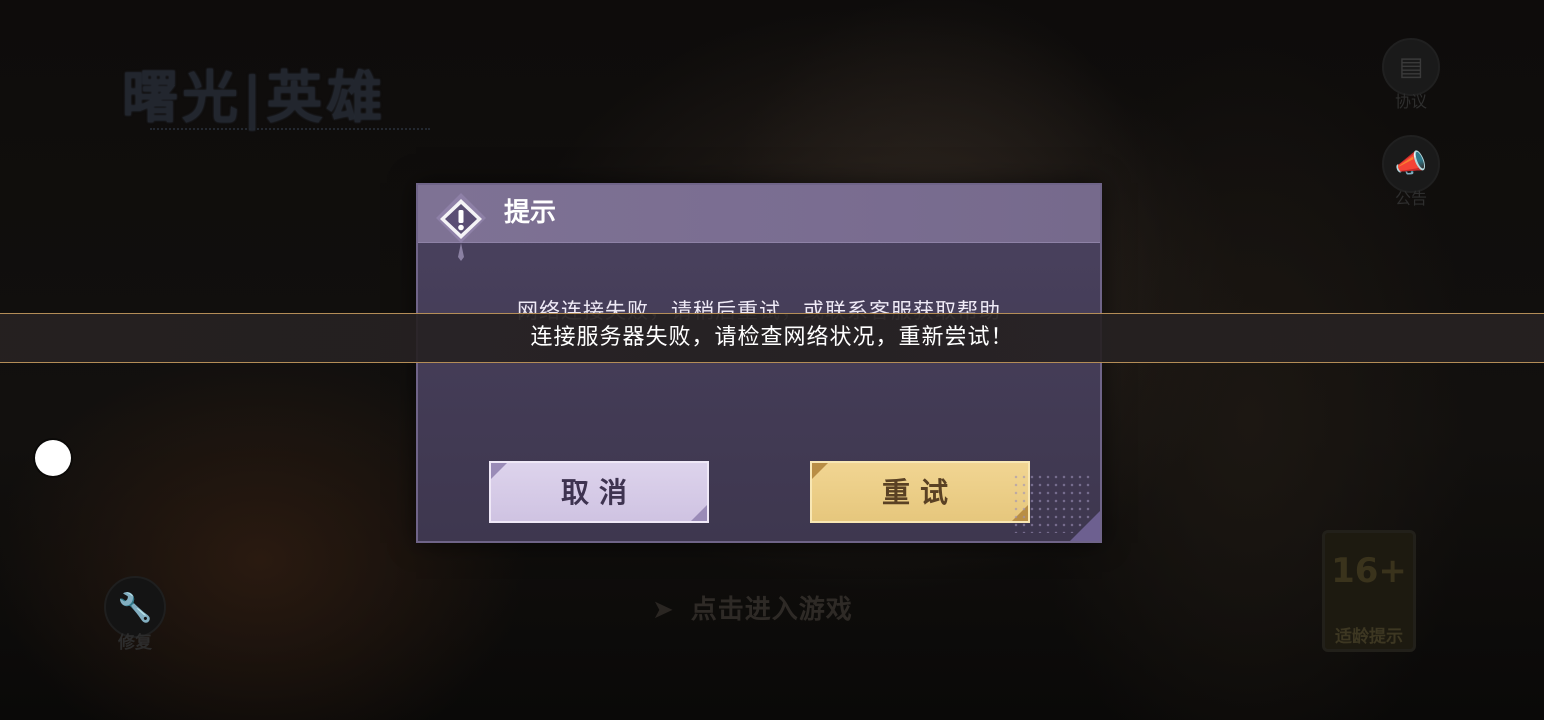 This screenshot has width=1544, height=720. I want to click on announcement-button: 📣 公告, so click(1411, 172).